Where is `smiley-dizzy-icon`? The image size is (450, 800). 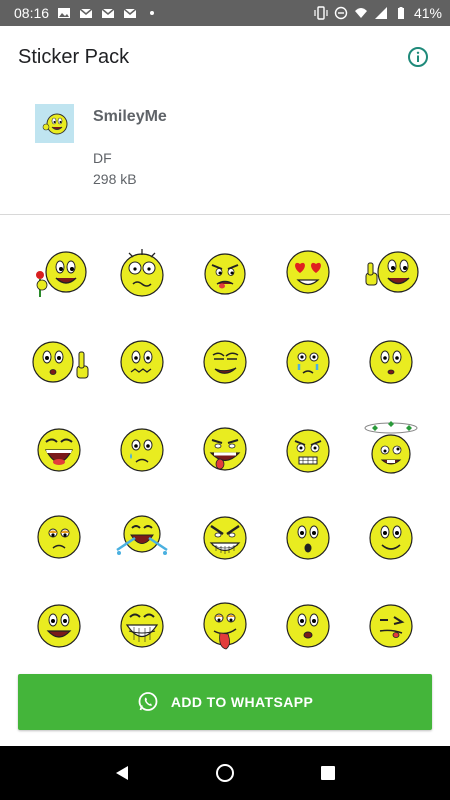 smiley-dizzy-icon is located at coordinates (391, 447).